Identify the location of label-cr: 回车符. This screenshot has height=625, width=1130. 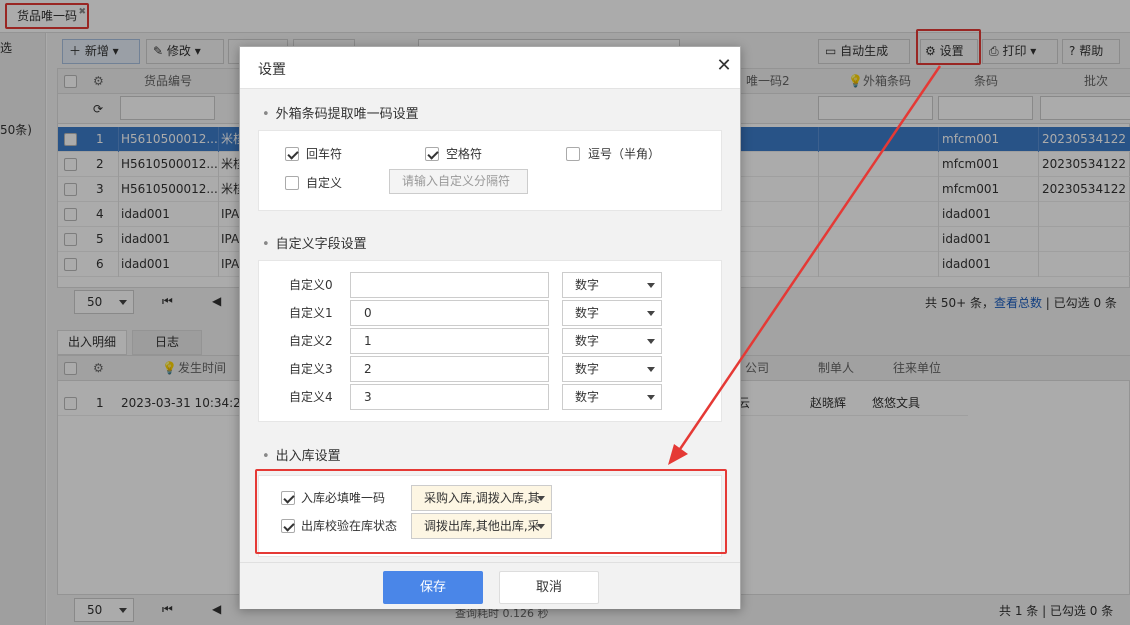
(324, 154).